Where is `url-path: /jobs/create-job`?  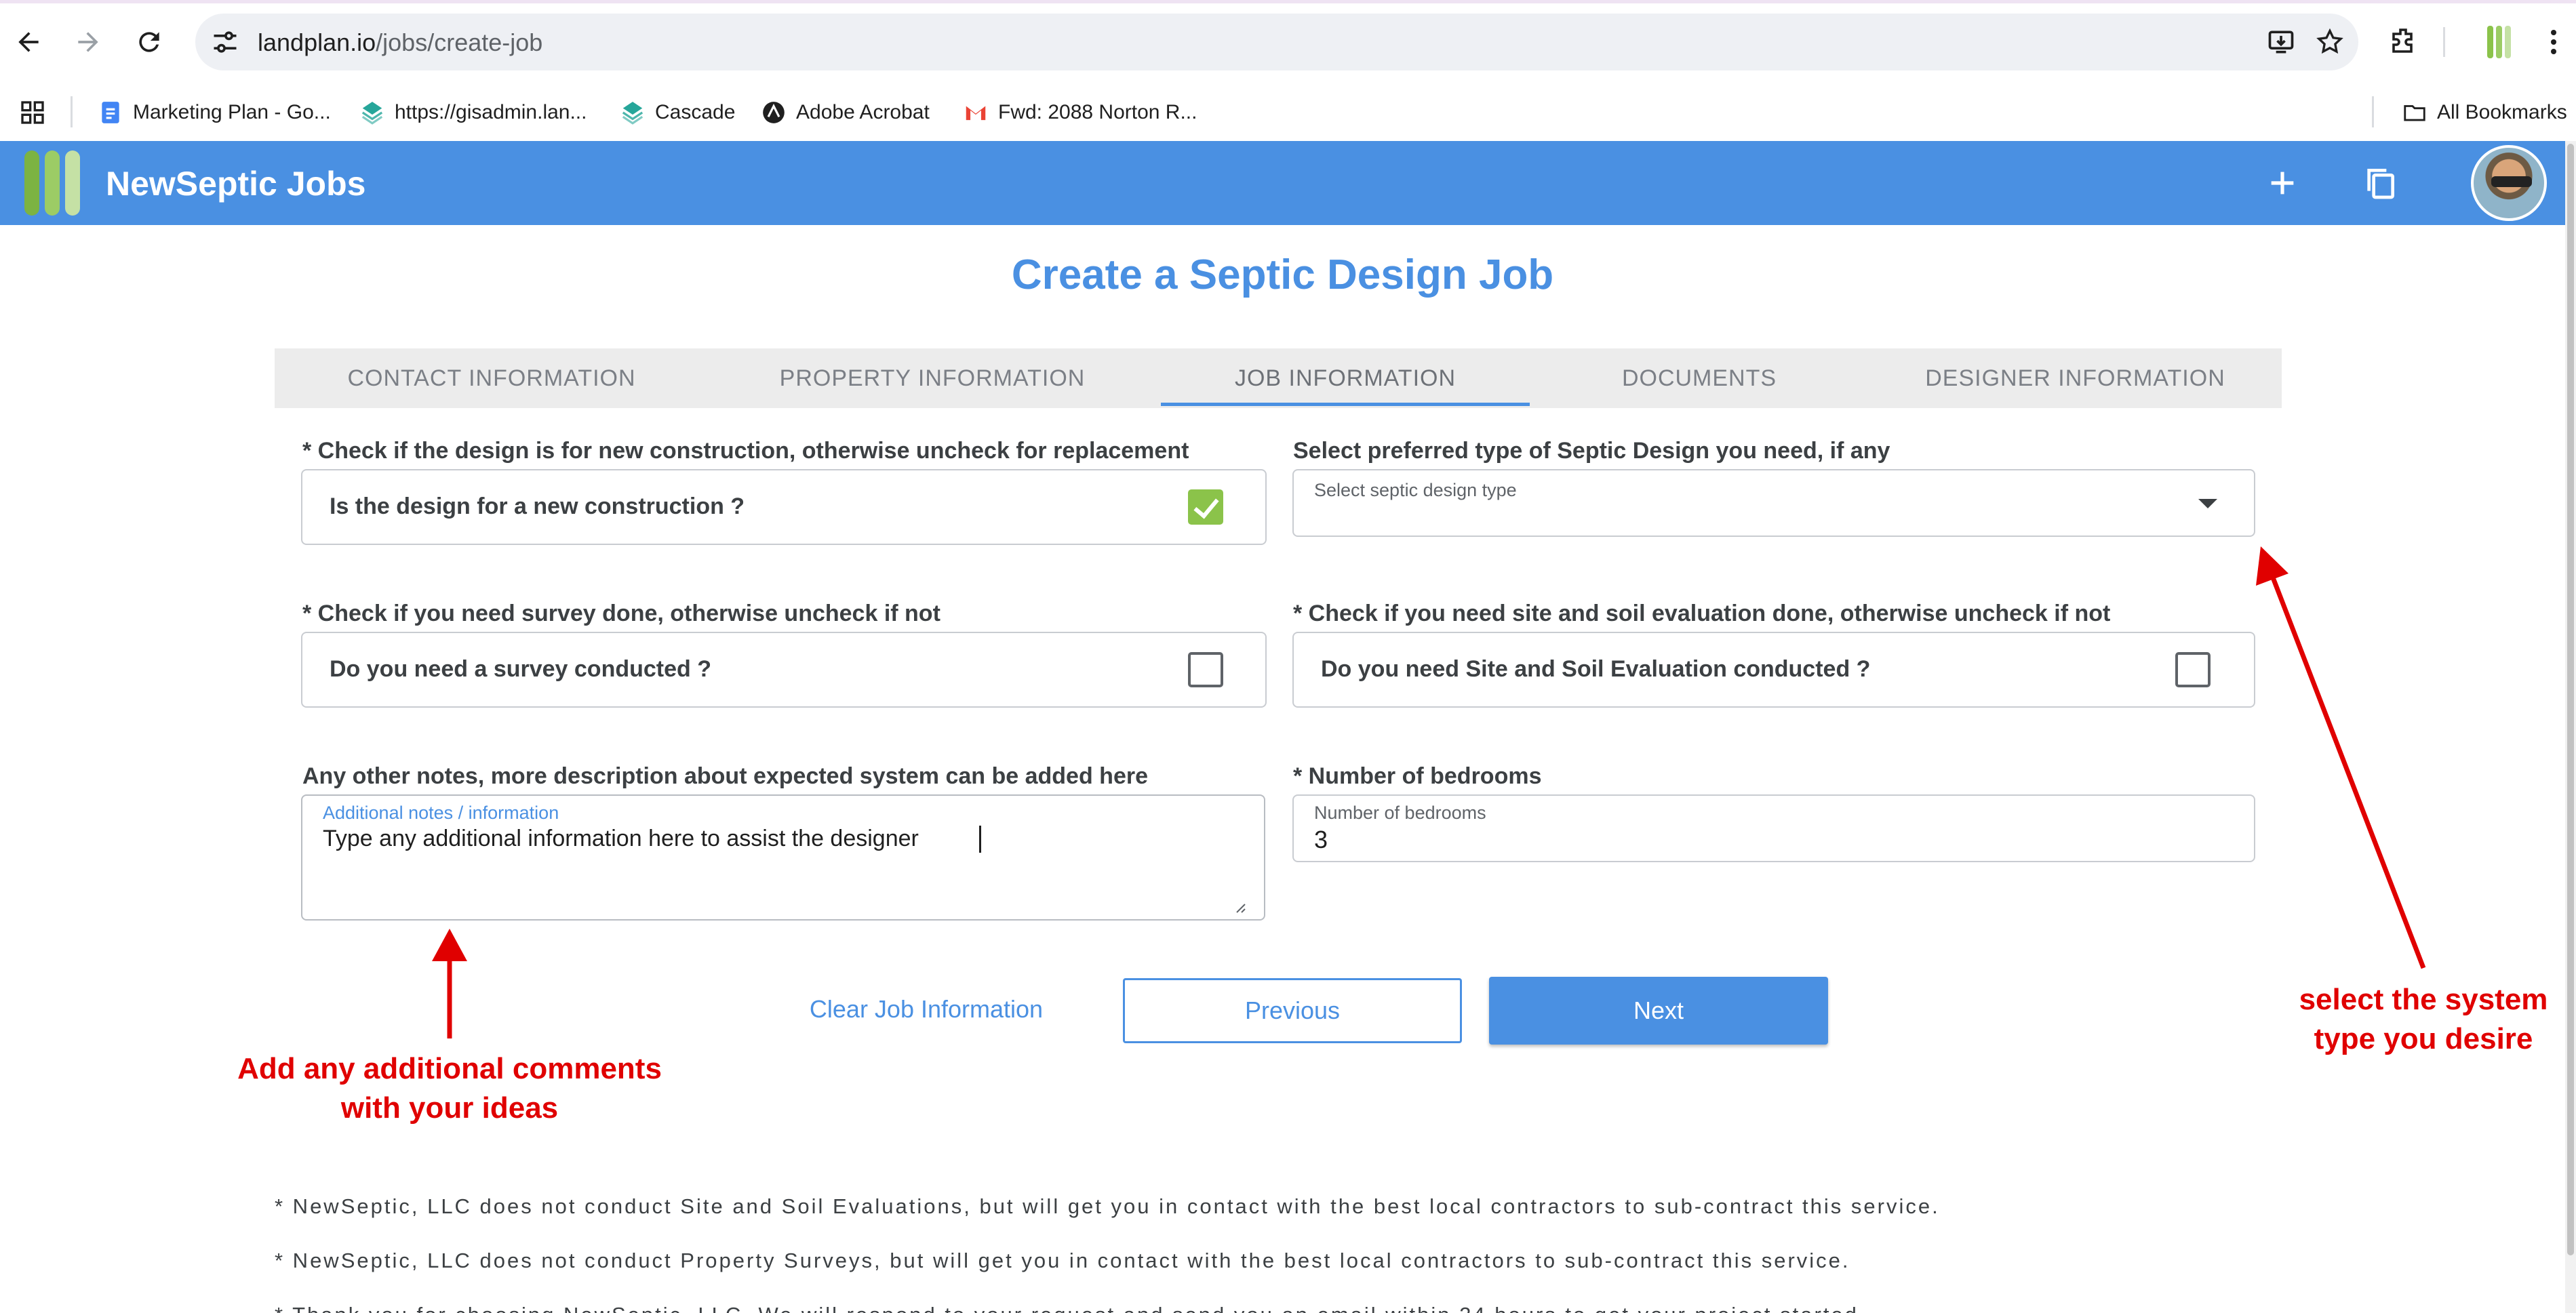 url-path: /jobs/create-job is located at coordinates (459, 42).